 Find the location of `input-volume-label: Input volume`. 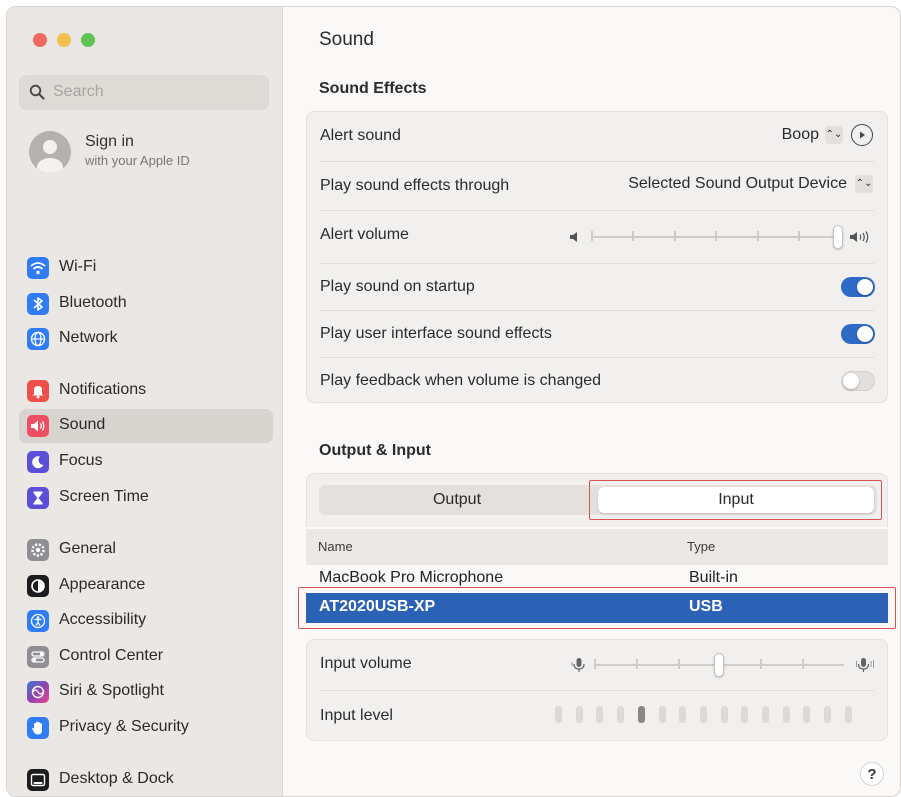

input-volume-label: Input volume is located at coordinates (366, 663).